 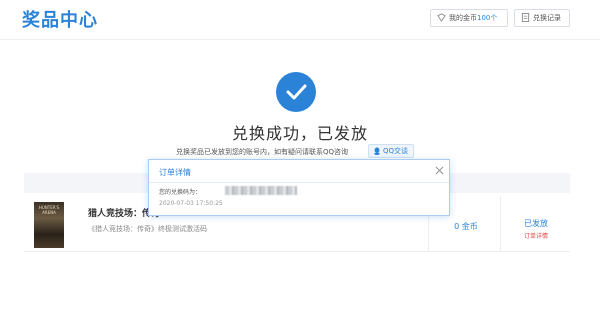 What do you see at coordinates (500, 224) in the screenshot?
I see `column-divider` at bounding box center [500, 224].